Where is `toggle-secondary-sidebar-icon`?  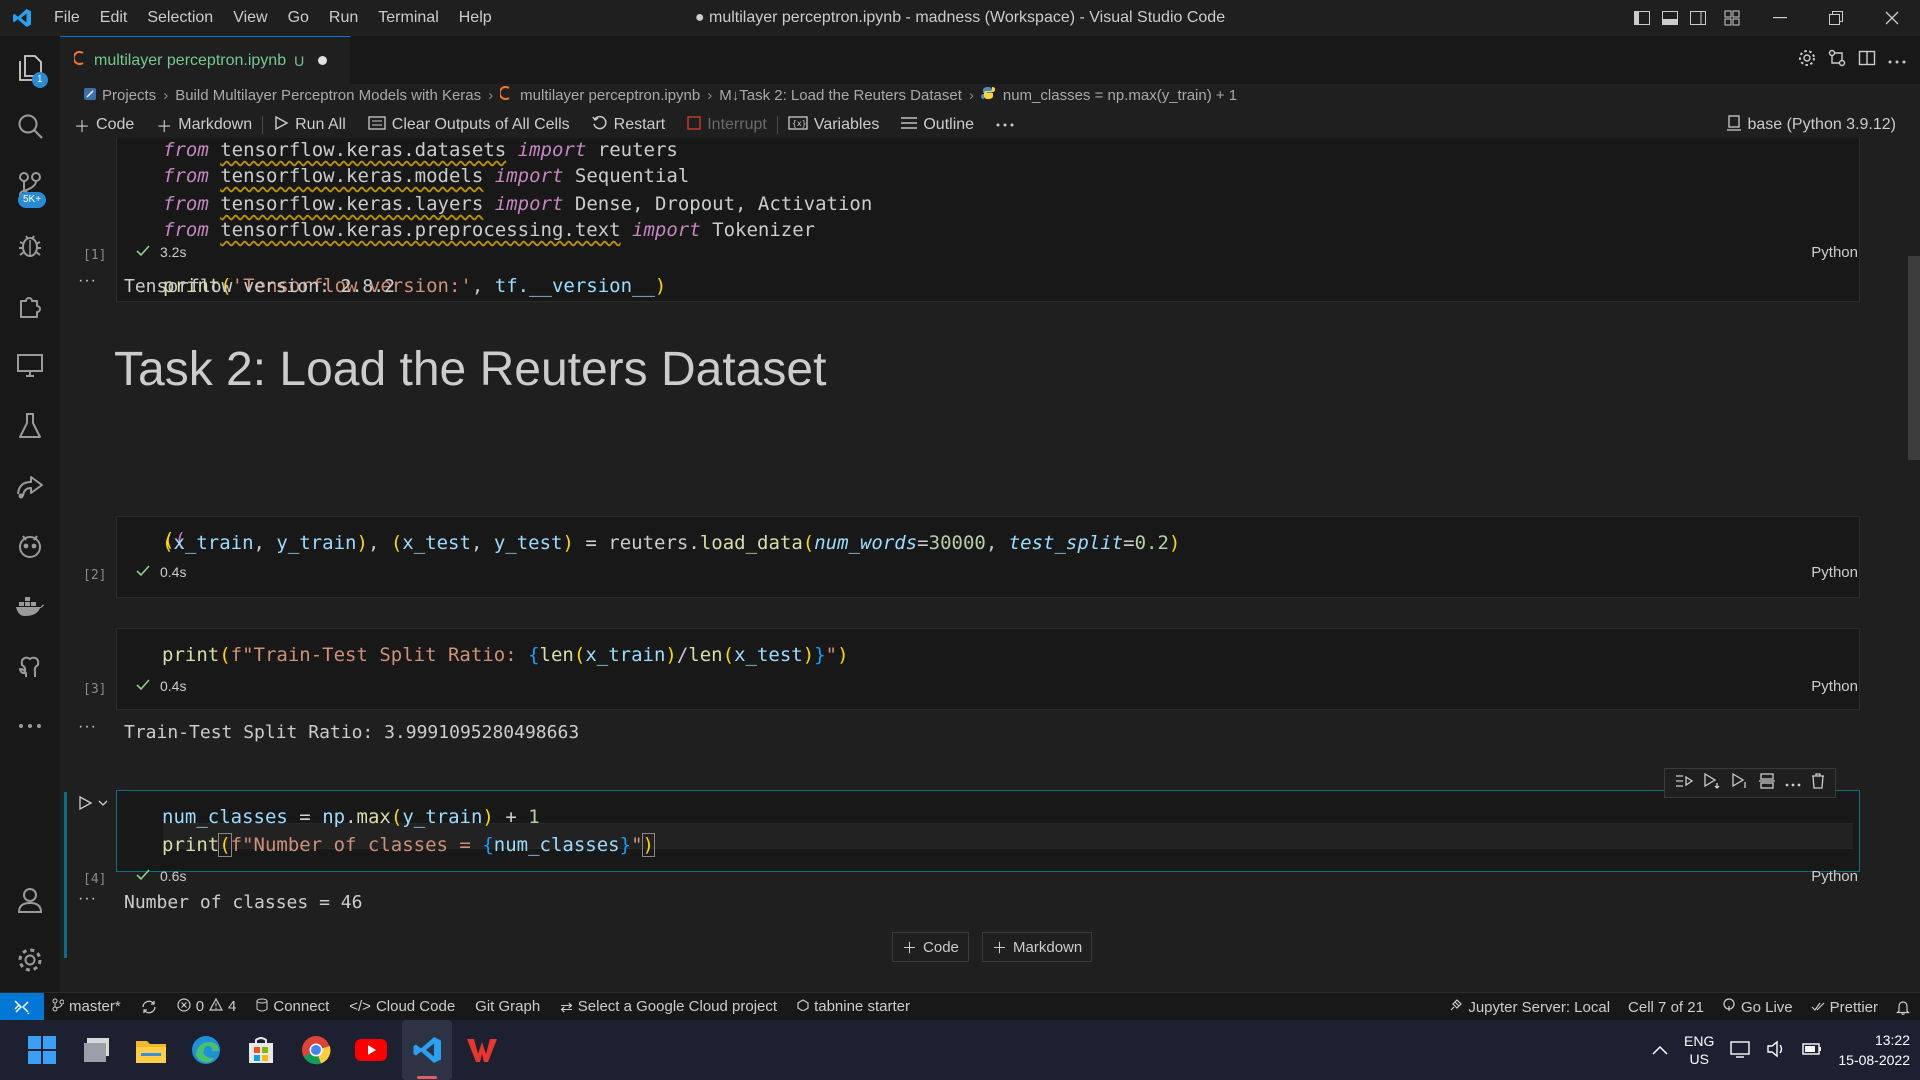
toggle-secondary-sidebar-icon is located at coordinates (1698, 18).